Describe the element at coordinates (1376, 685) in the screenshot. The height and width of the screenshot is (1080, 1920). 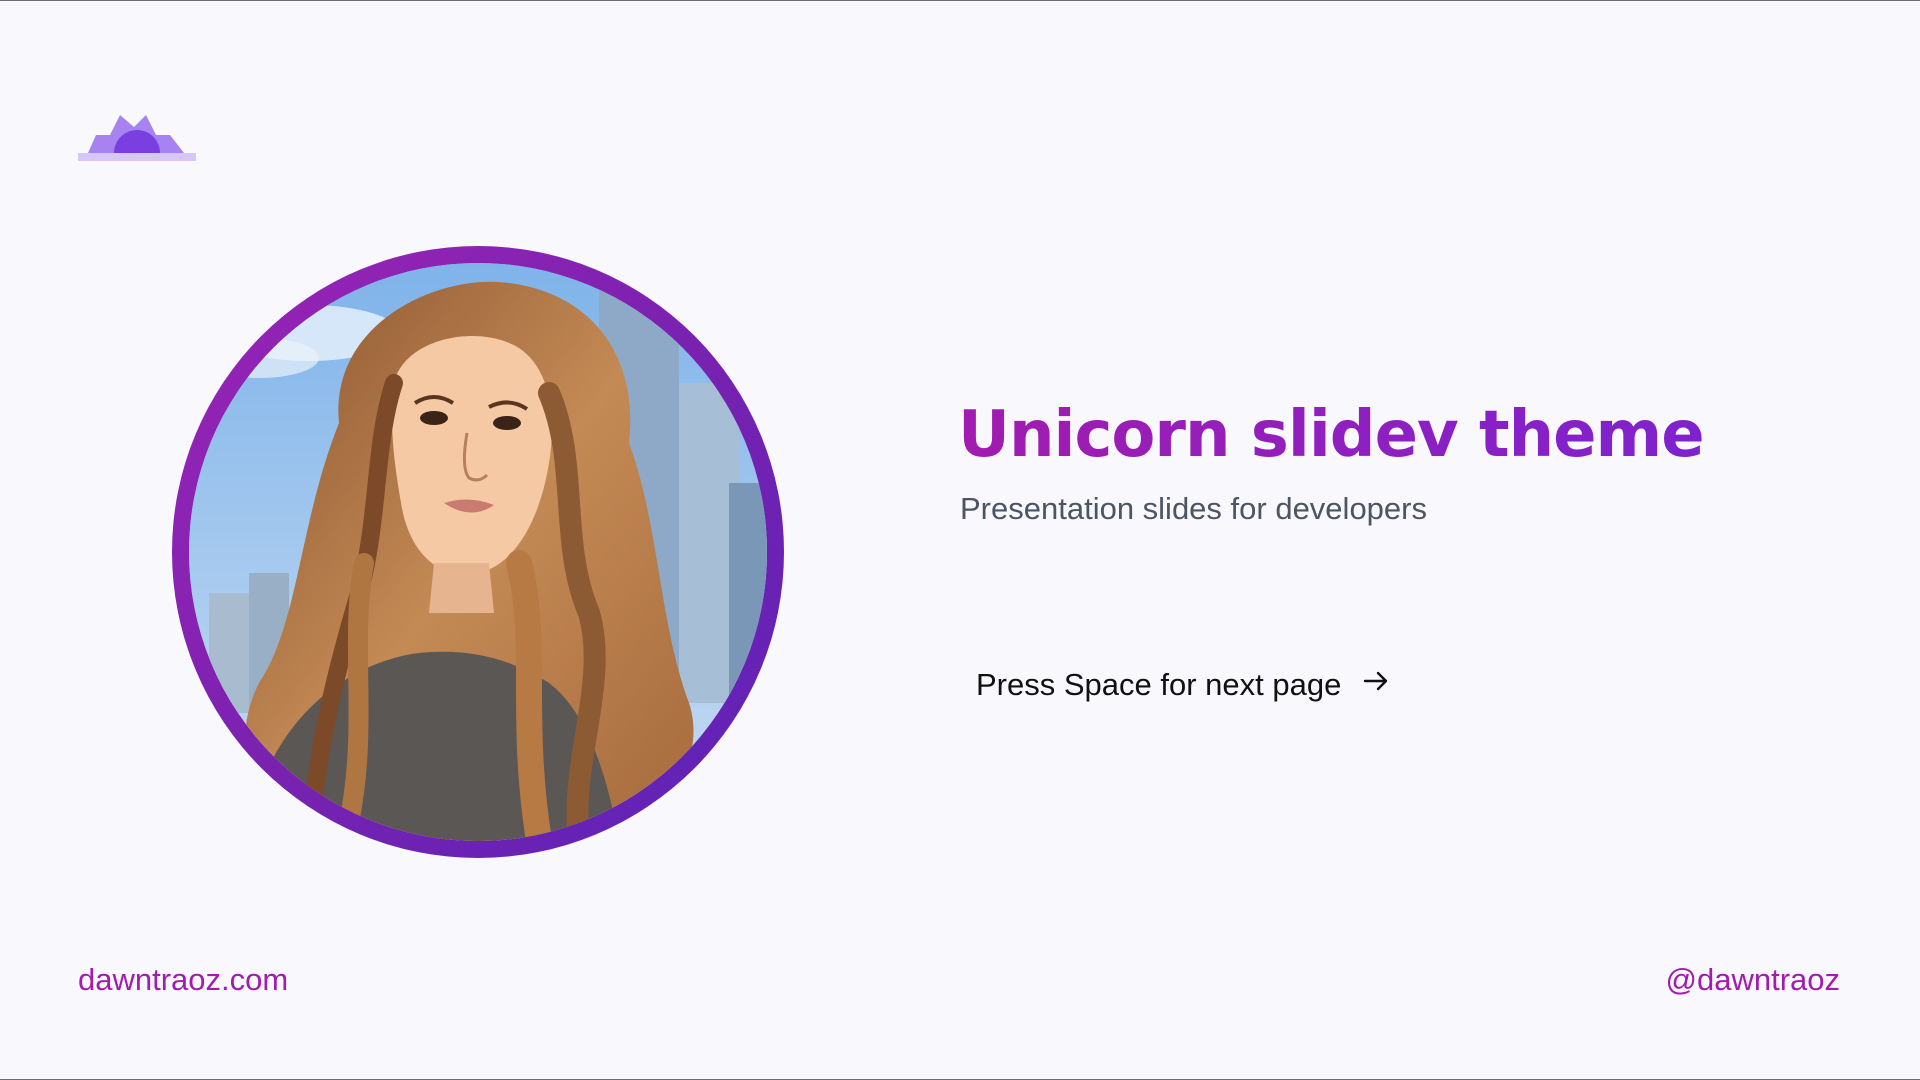
I see `arrow-right-icon` at that location.